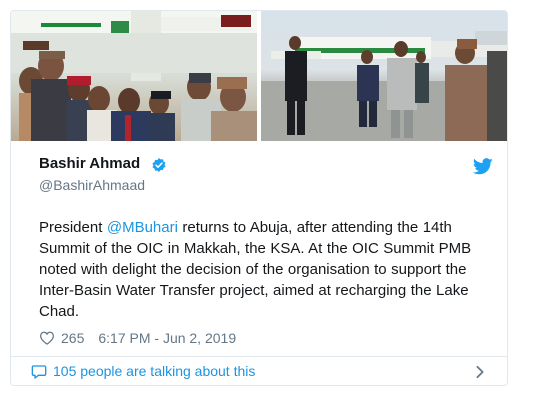 Image resolution: width=546 pixels, height=400 pixels. I want to click on twitter-bird-icon, so click(483, 166).